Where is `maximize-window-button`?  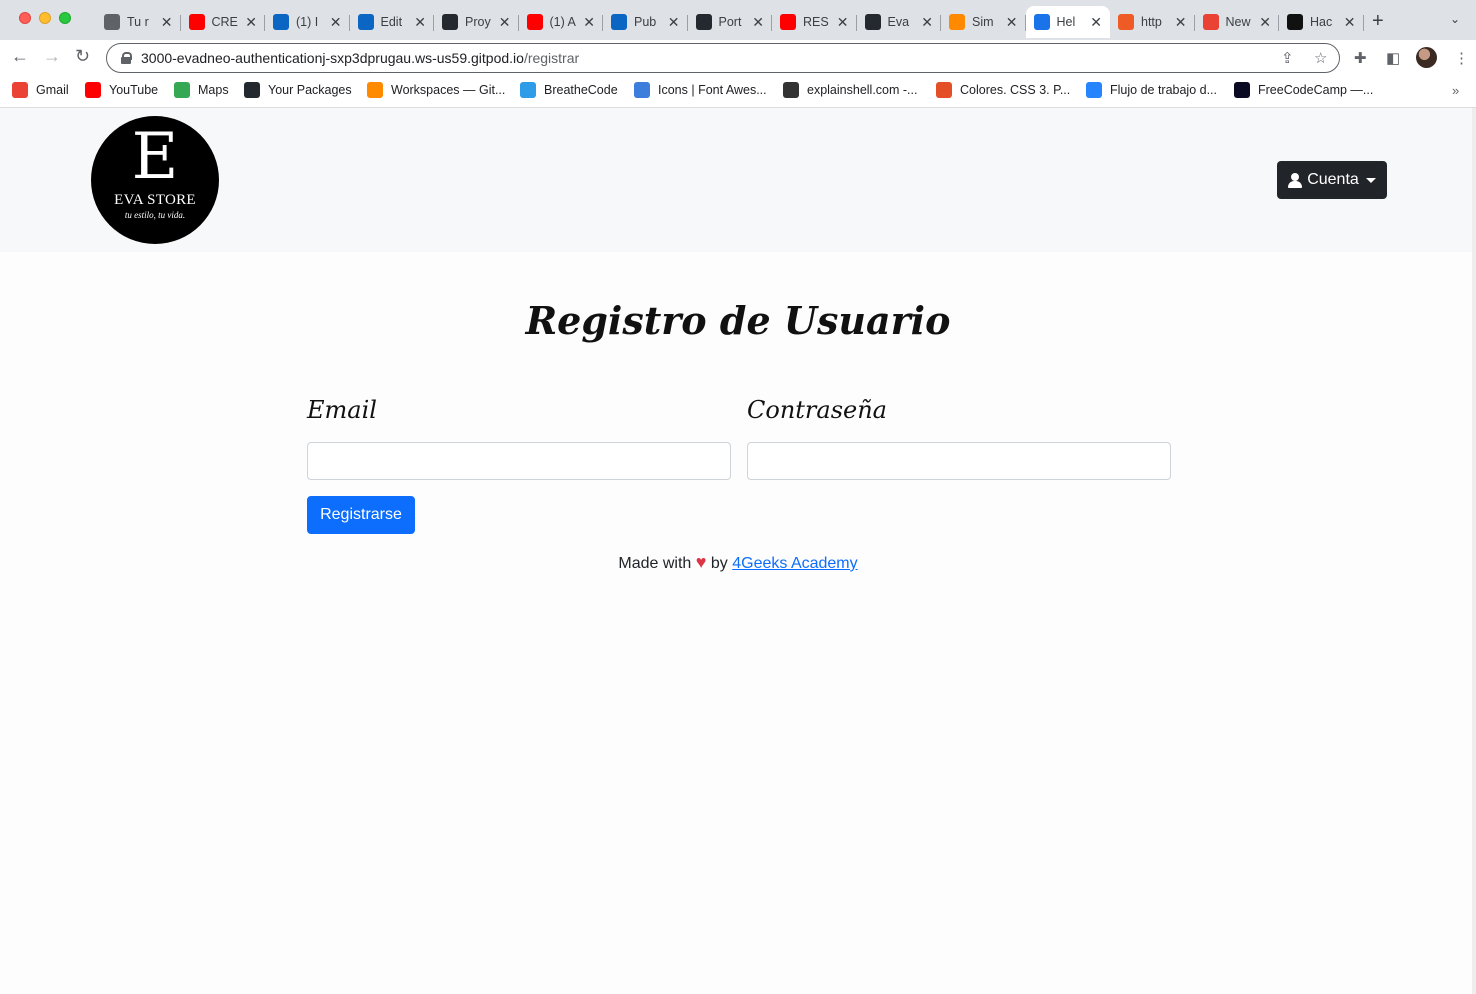 maximize-window-button is located at coordinates (65, 18).